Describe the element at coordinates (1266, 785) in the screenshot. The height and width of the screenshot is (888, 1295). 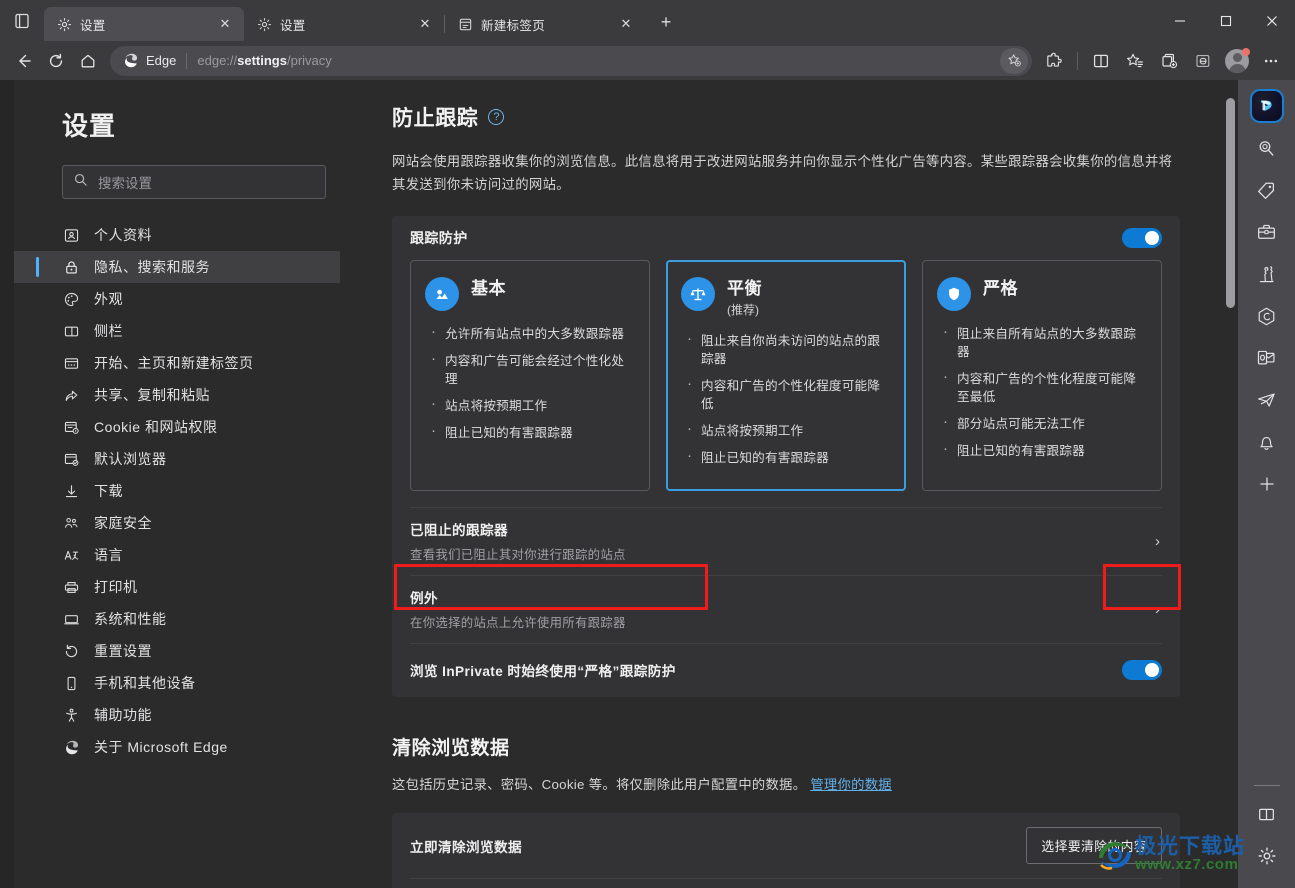
I see `edgebar-divider` at that location.